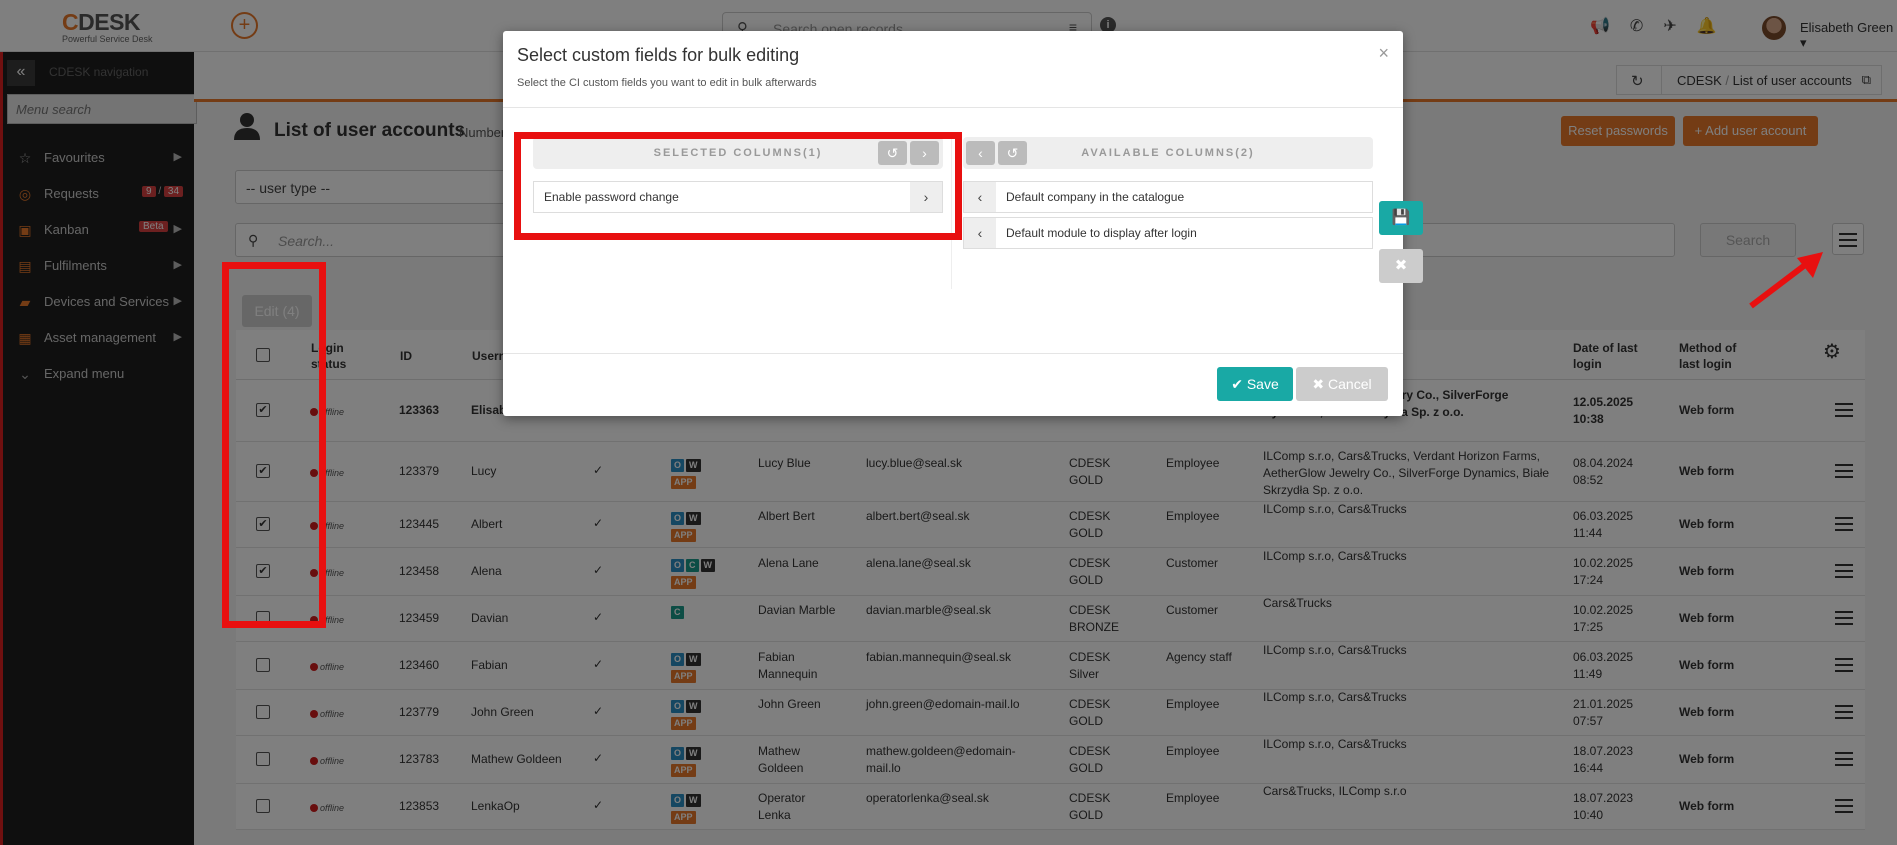  I want to click on cancel-button: ✖ Cancel, so click(1342, 384).